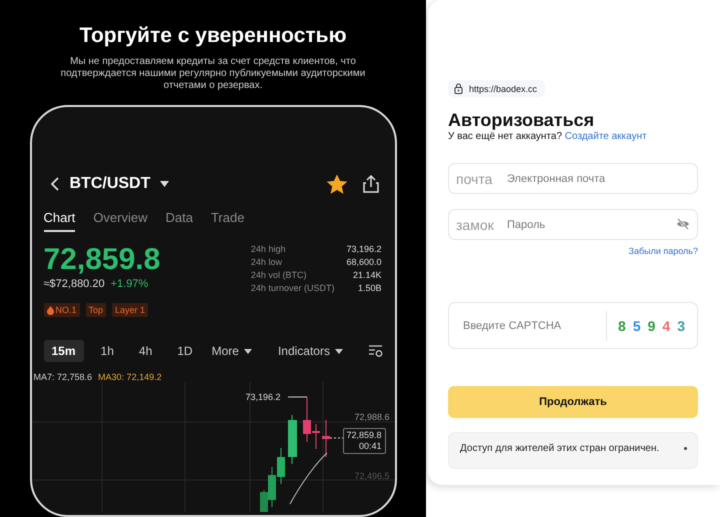  I want to click on stat-label: 24h high, so click(268, 249).